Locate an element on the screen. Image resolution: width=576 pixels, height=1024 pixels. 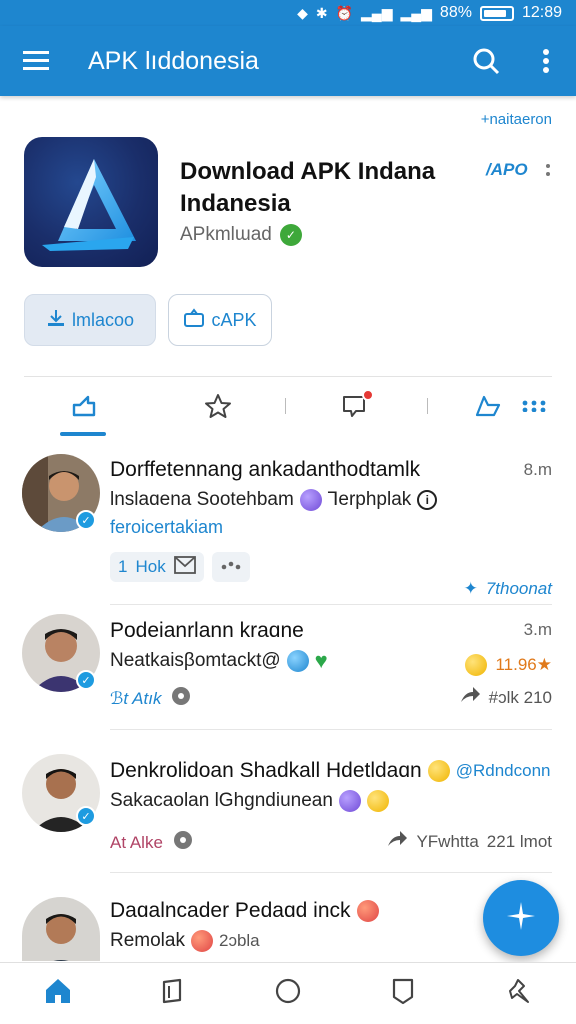
info-icon: i is located at coordinates (427, 499).